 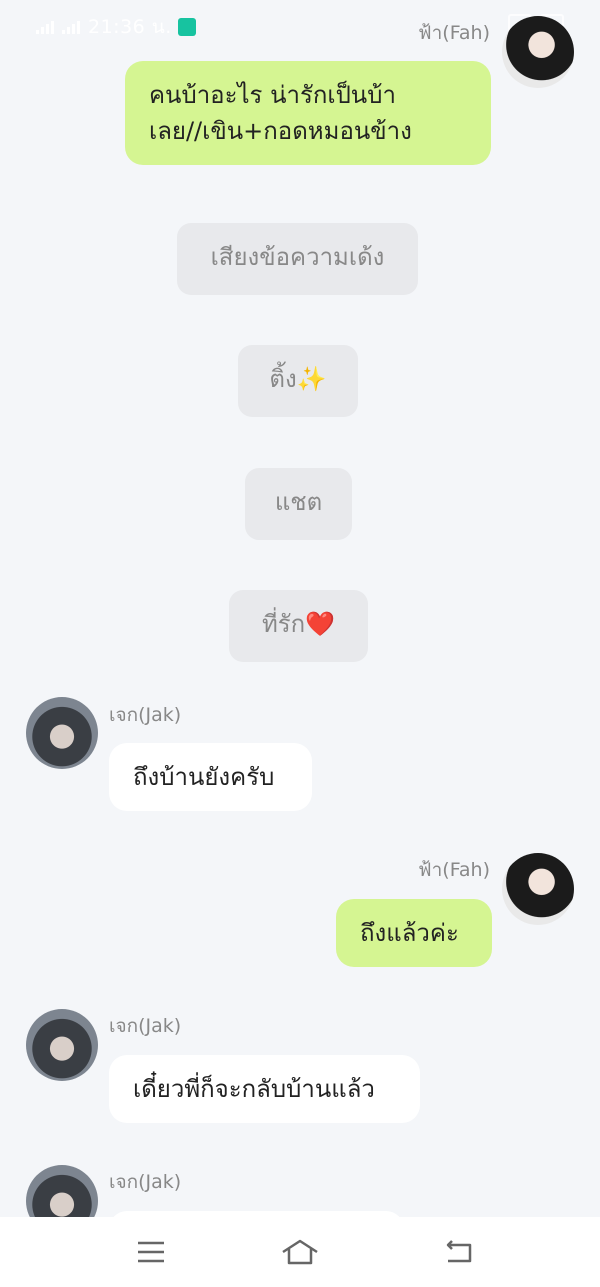 I want to click on home-icon, so click(x=300, y=1252).